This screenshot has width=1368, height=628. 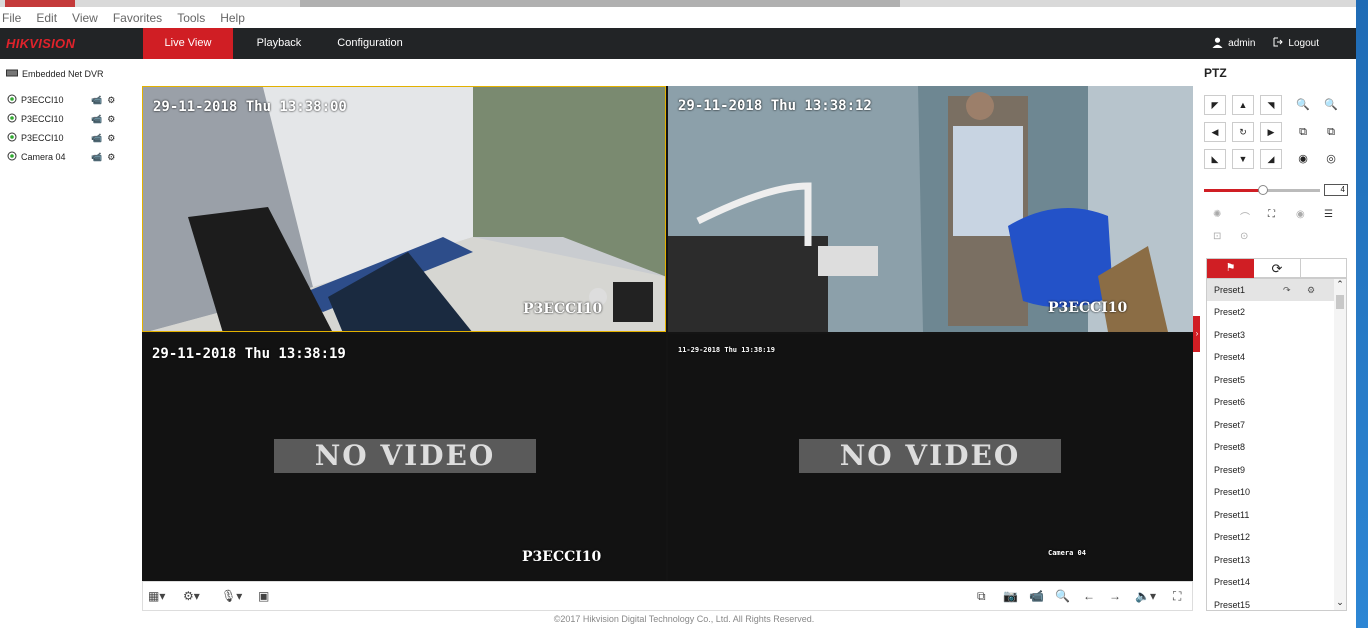 What do you see at coordinates (1340, 602) in the screenshot?
I see `scroll-down-icon: ⌄` at bounding box center [1340, 602].